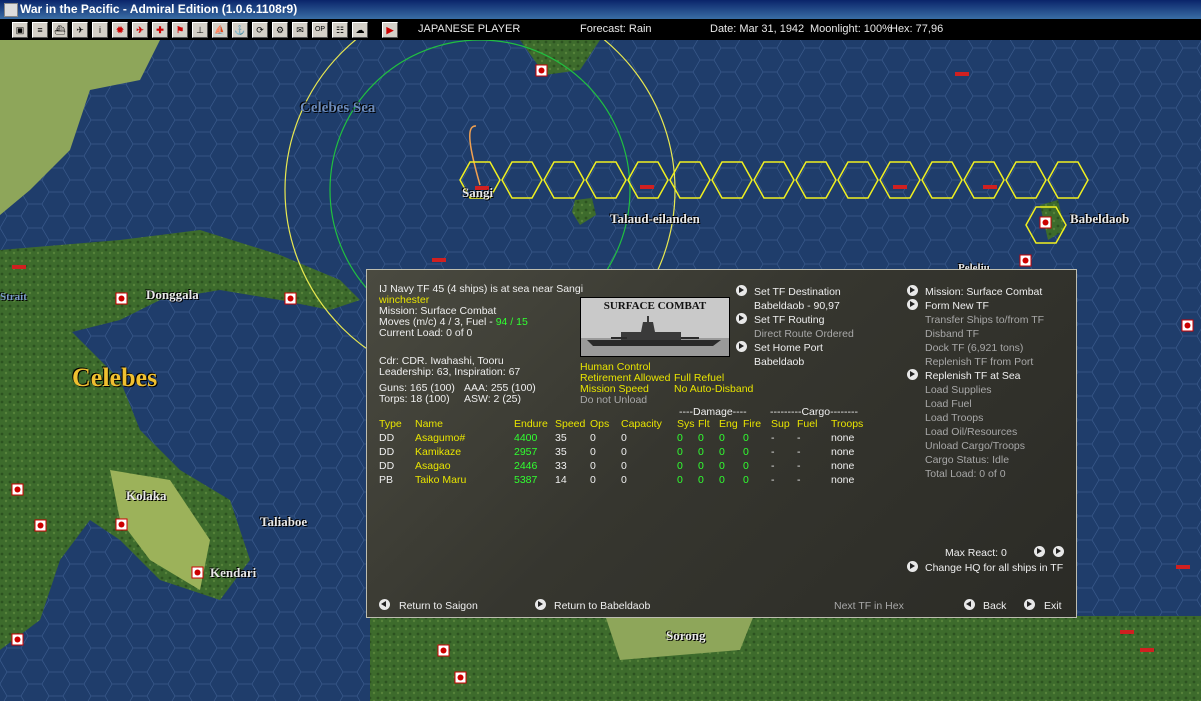 Image resolution: width=1201 pixels, height=701 pixels. What do you see at coordinates (728, 424) in the screenshot?
I see `table-header-eng: Eng` at bounding box center [728, 424].